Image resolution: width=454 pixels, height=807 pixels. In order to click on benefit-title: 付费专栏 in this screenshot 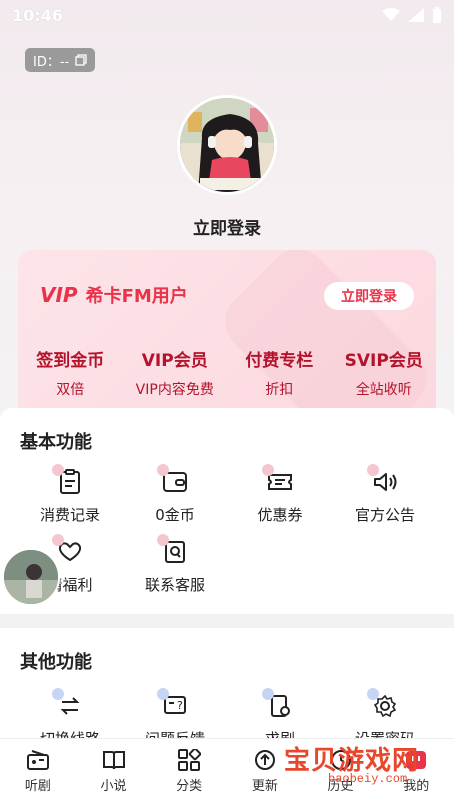, I will do `click(279, 361)`.